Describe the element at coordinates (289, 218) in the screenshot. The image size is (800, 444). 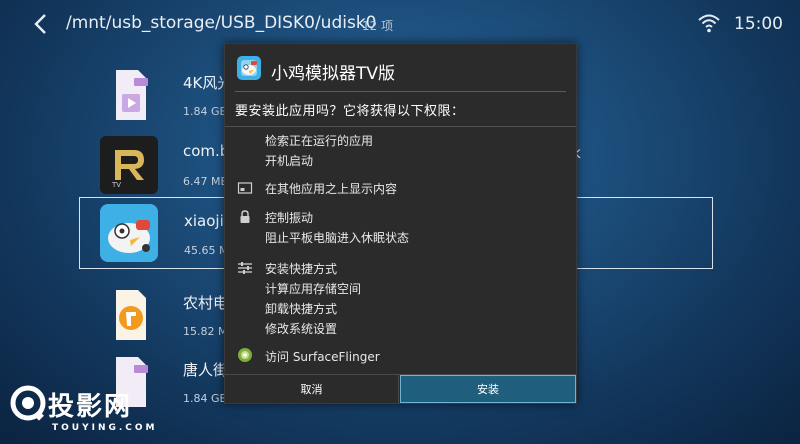
I see `permission-item: 控制振动` at that location.